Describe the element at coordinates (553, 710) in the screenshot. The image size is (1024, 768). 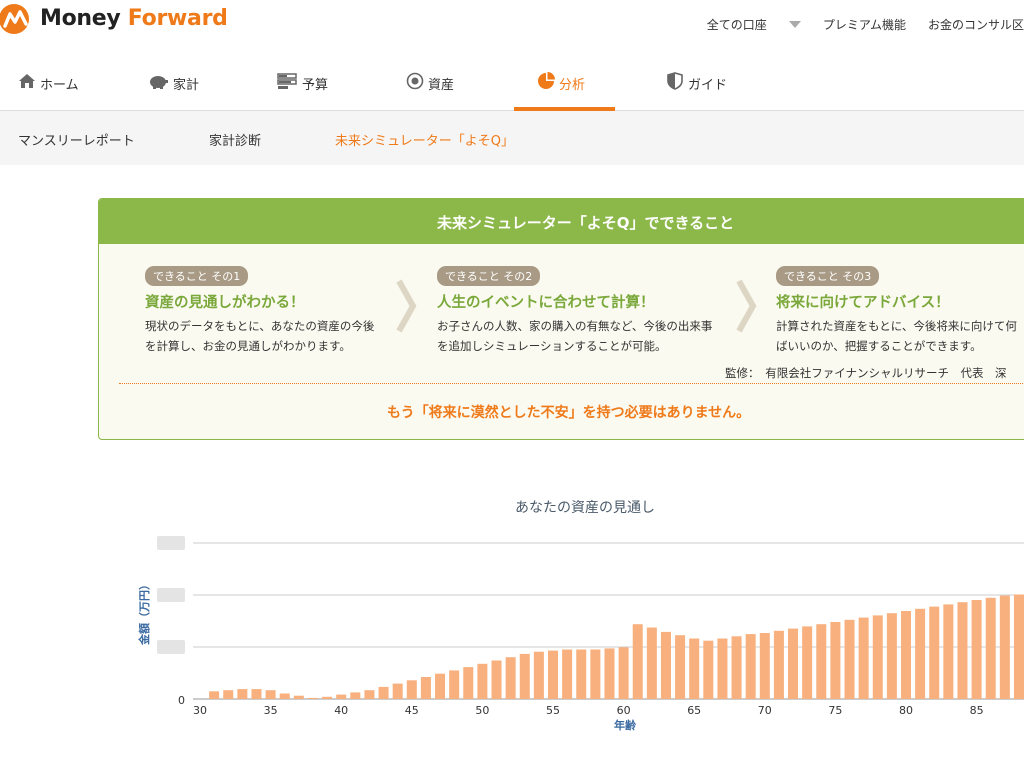
I see `chart-x-tick-label: 55` at that location.